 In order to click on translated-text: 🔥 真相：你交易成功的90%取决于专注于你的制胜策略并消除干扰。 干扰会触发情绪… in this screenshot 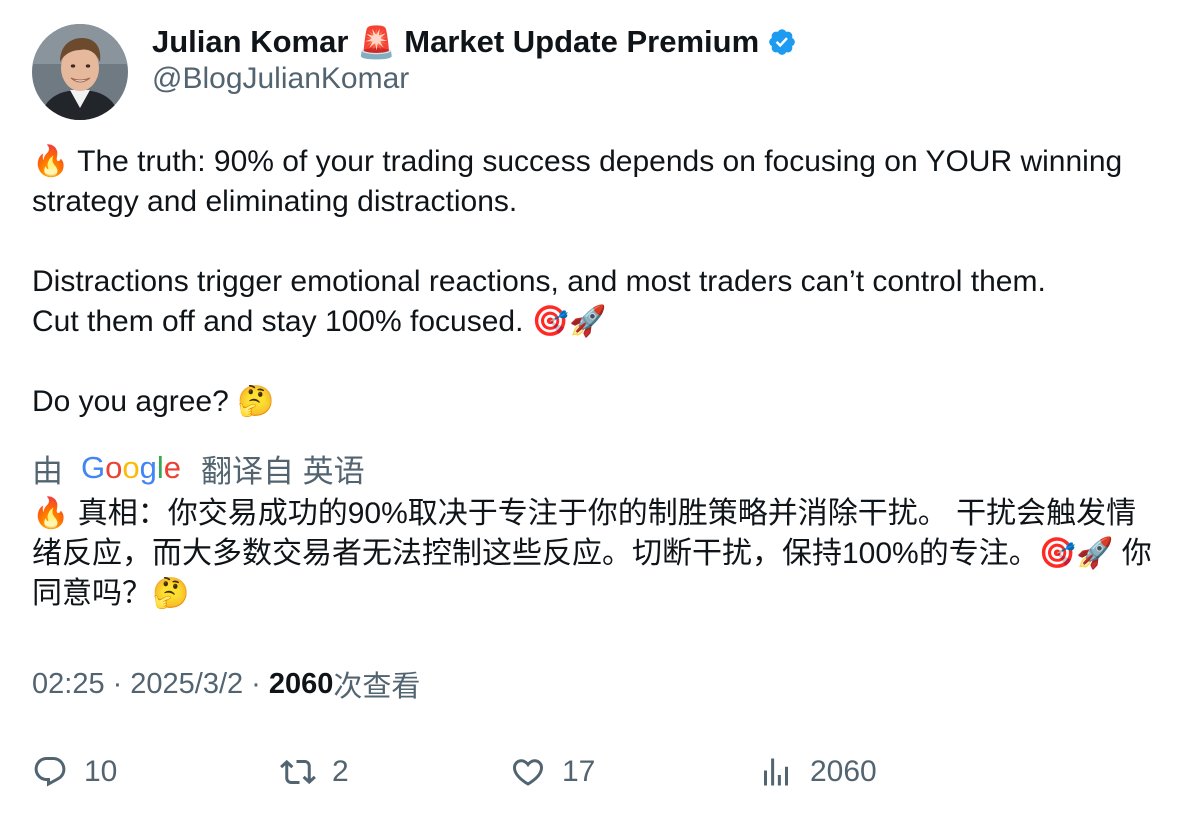, I will do `click(598, 554)`.